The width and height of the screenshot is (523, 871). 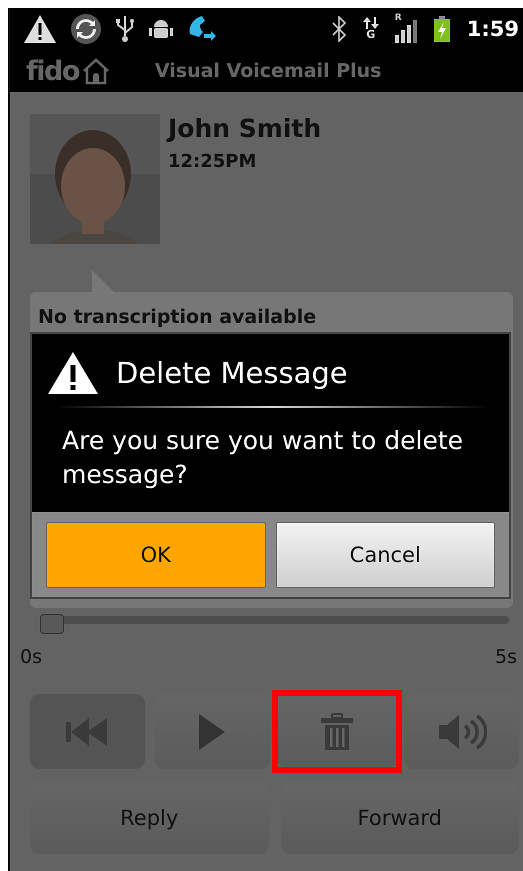 I want to click on sync-icon, so click(x=86, y=29).